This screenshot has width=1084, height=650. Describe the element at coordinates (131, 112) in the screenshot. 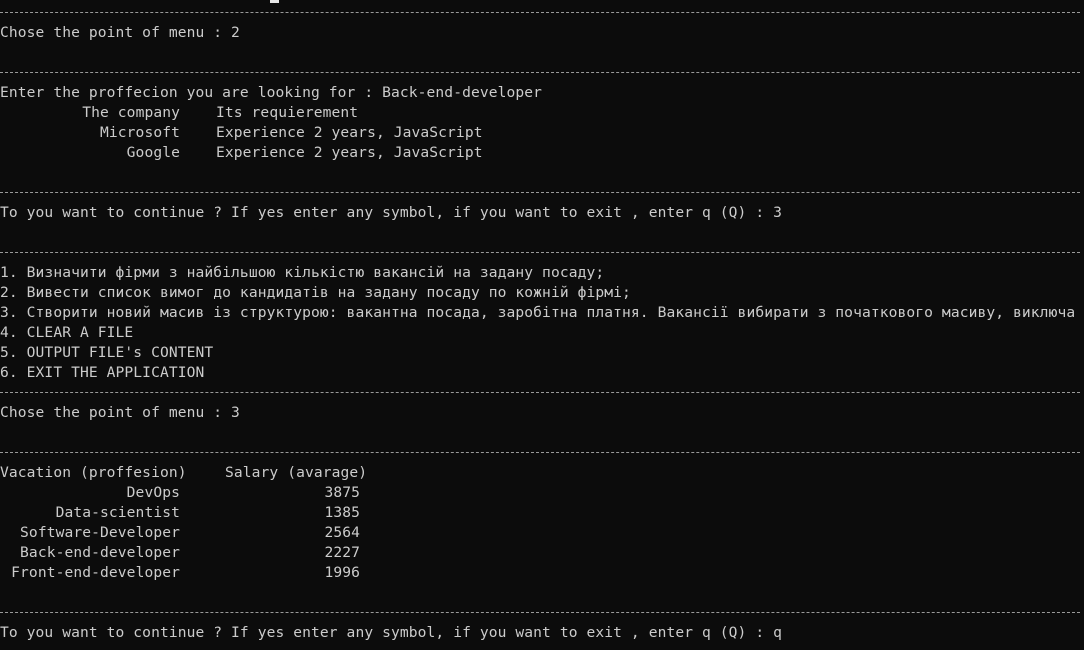

I see `company-column-header: The company` at that location.